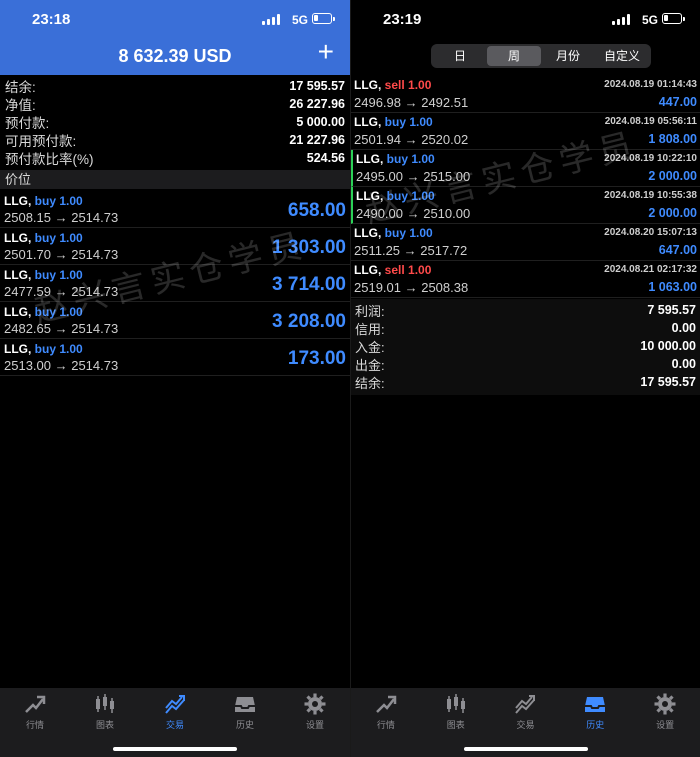  What do you see at coordinates (175, 179) in the screenshot?
I see `section-title-positions: 价位` at bounding box center [175, 179].